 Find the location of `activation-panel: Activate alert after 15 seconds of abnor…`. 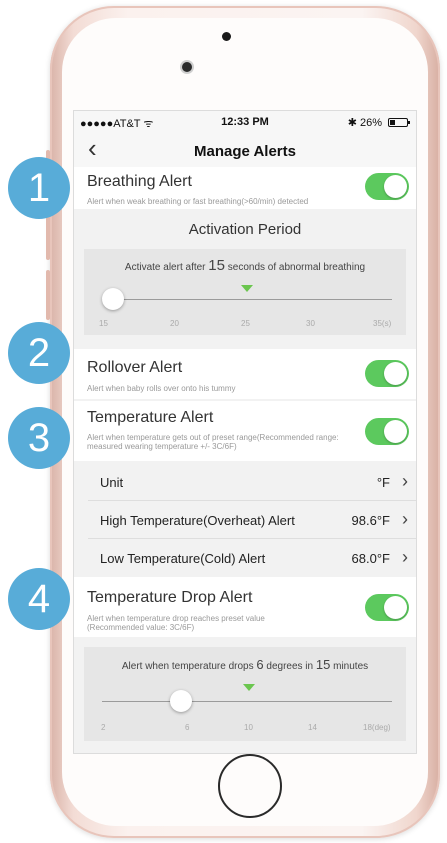

activation-panel: Activate alert after 15 seconds of abnor… is located at coordinates (245, 292).